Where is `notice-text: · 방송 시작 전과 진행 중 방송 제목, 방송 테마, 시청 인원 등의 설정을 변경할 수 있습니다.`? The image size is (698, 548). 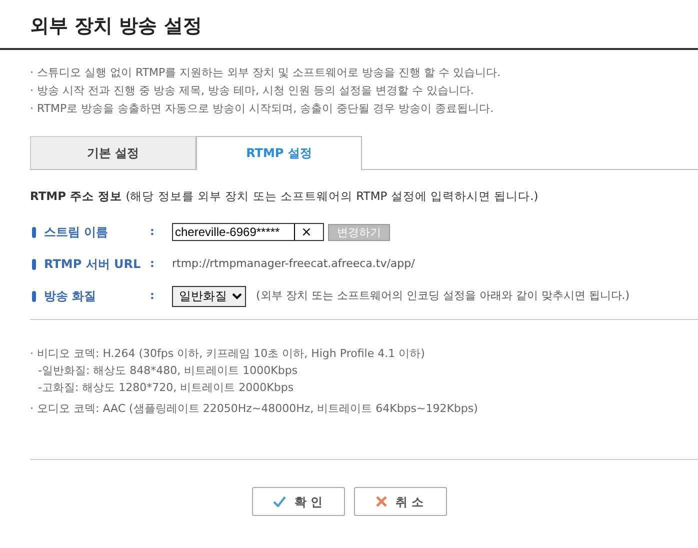 notice-text: · 방송 시작 전과 진행 중 방송 제목, 방송 테마, 시청 인원 등의 설정을 변경할 수 있습니다. is located at coordinates (252, 90).